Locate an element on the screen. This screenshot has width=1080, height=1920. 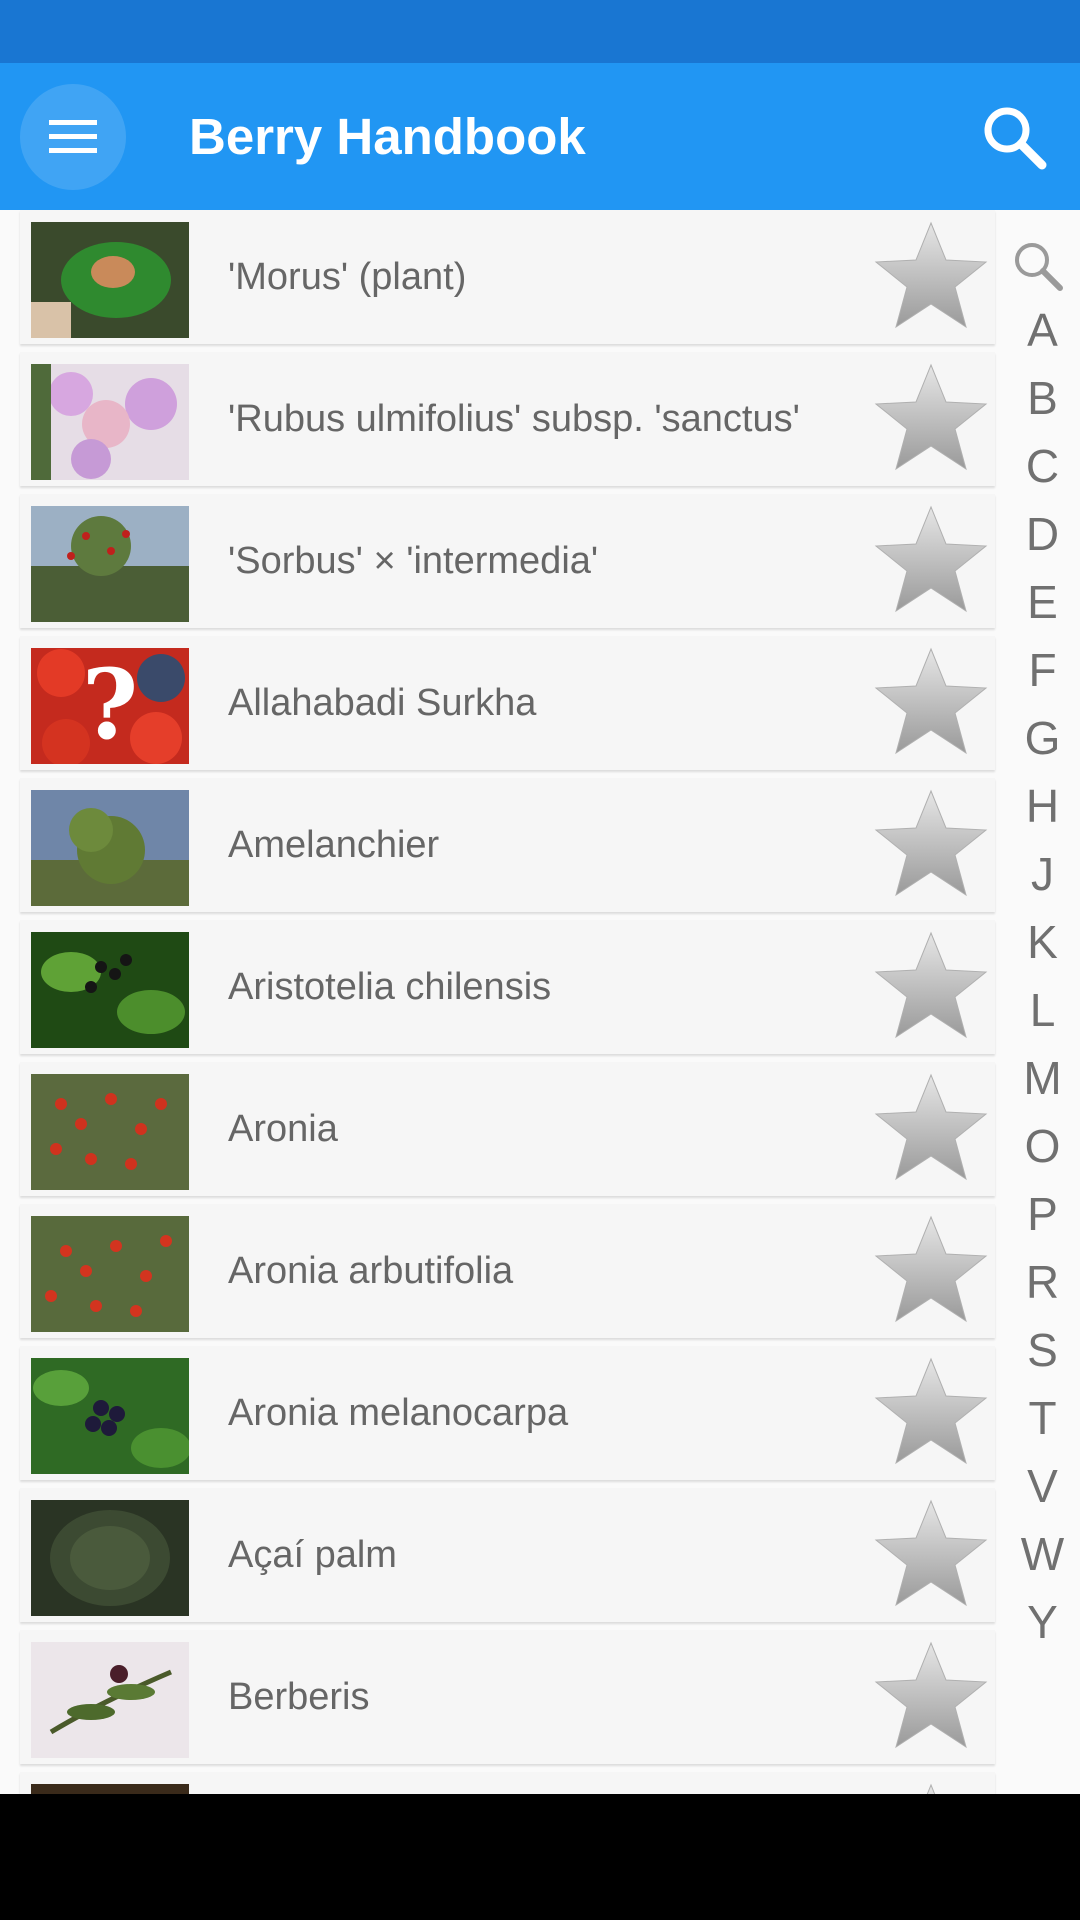
index-letter: G is located at coordinates (1042, 738).